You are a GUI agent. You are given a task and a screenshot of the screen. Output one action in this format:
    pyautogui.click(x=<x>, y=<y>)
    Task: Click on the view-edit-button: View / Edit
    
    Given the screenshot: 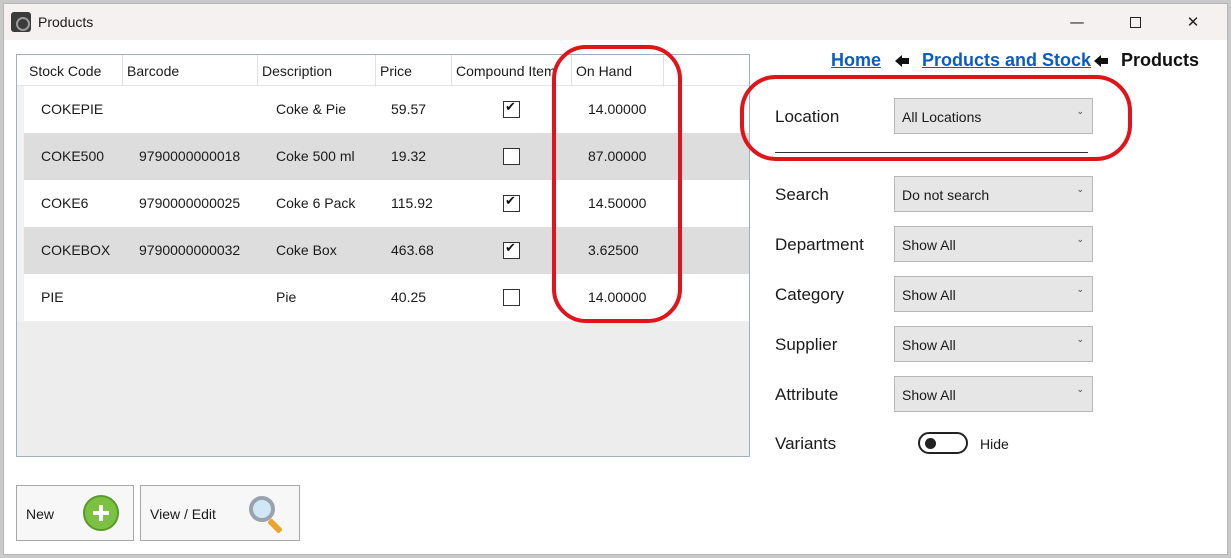 What is the action you would take?
    pyautogui.click(x=220, y=513)
    